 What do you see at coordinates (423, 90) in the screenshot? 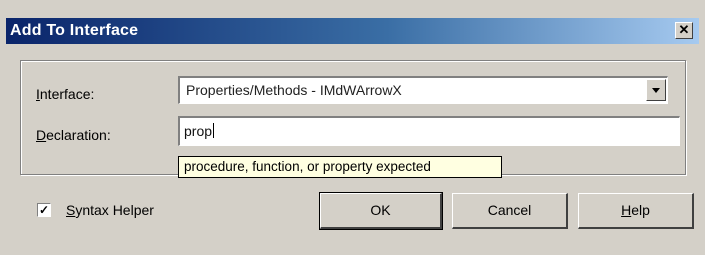
I see `interface-dropdown: Properties/Methods - IMdWArrowX` at bounding box center [423, 90].